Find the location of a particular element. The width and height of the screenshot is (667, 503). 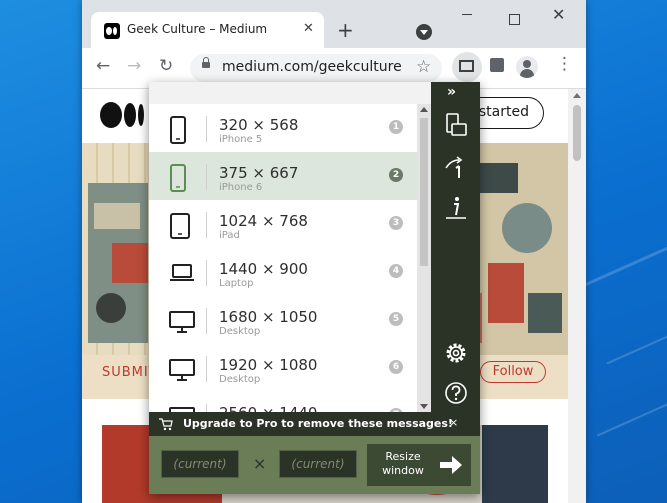

collapse-icon: » is located at coordinates (451, 92).